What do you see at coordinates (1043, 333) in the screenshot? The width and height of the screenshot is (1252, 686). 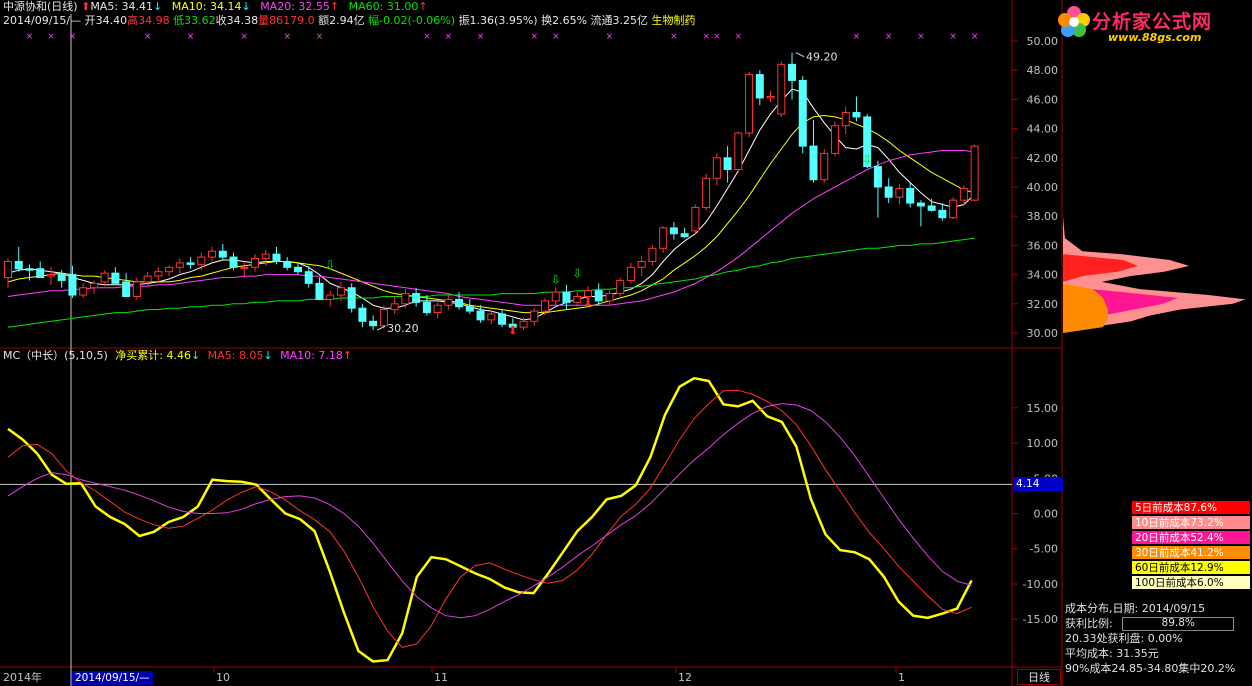 I see `price-tick-label: 30.00` at bounding box center [1043, 333].